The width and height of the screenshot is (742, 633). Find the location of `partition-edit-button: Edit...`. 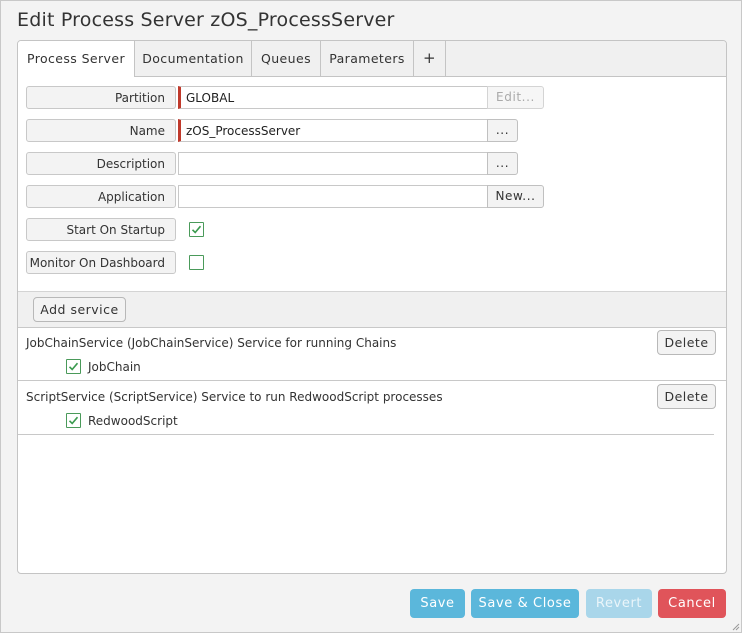

partition-edit-button: Edit... is located at coordinates (515, 97).